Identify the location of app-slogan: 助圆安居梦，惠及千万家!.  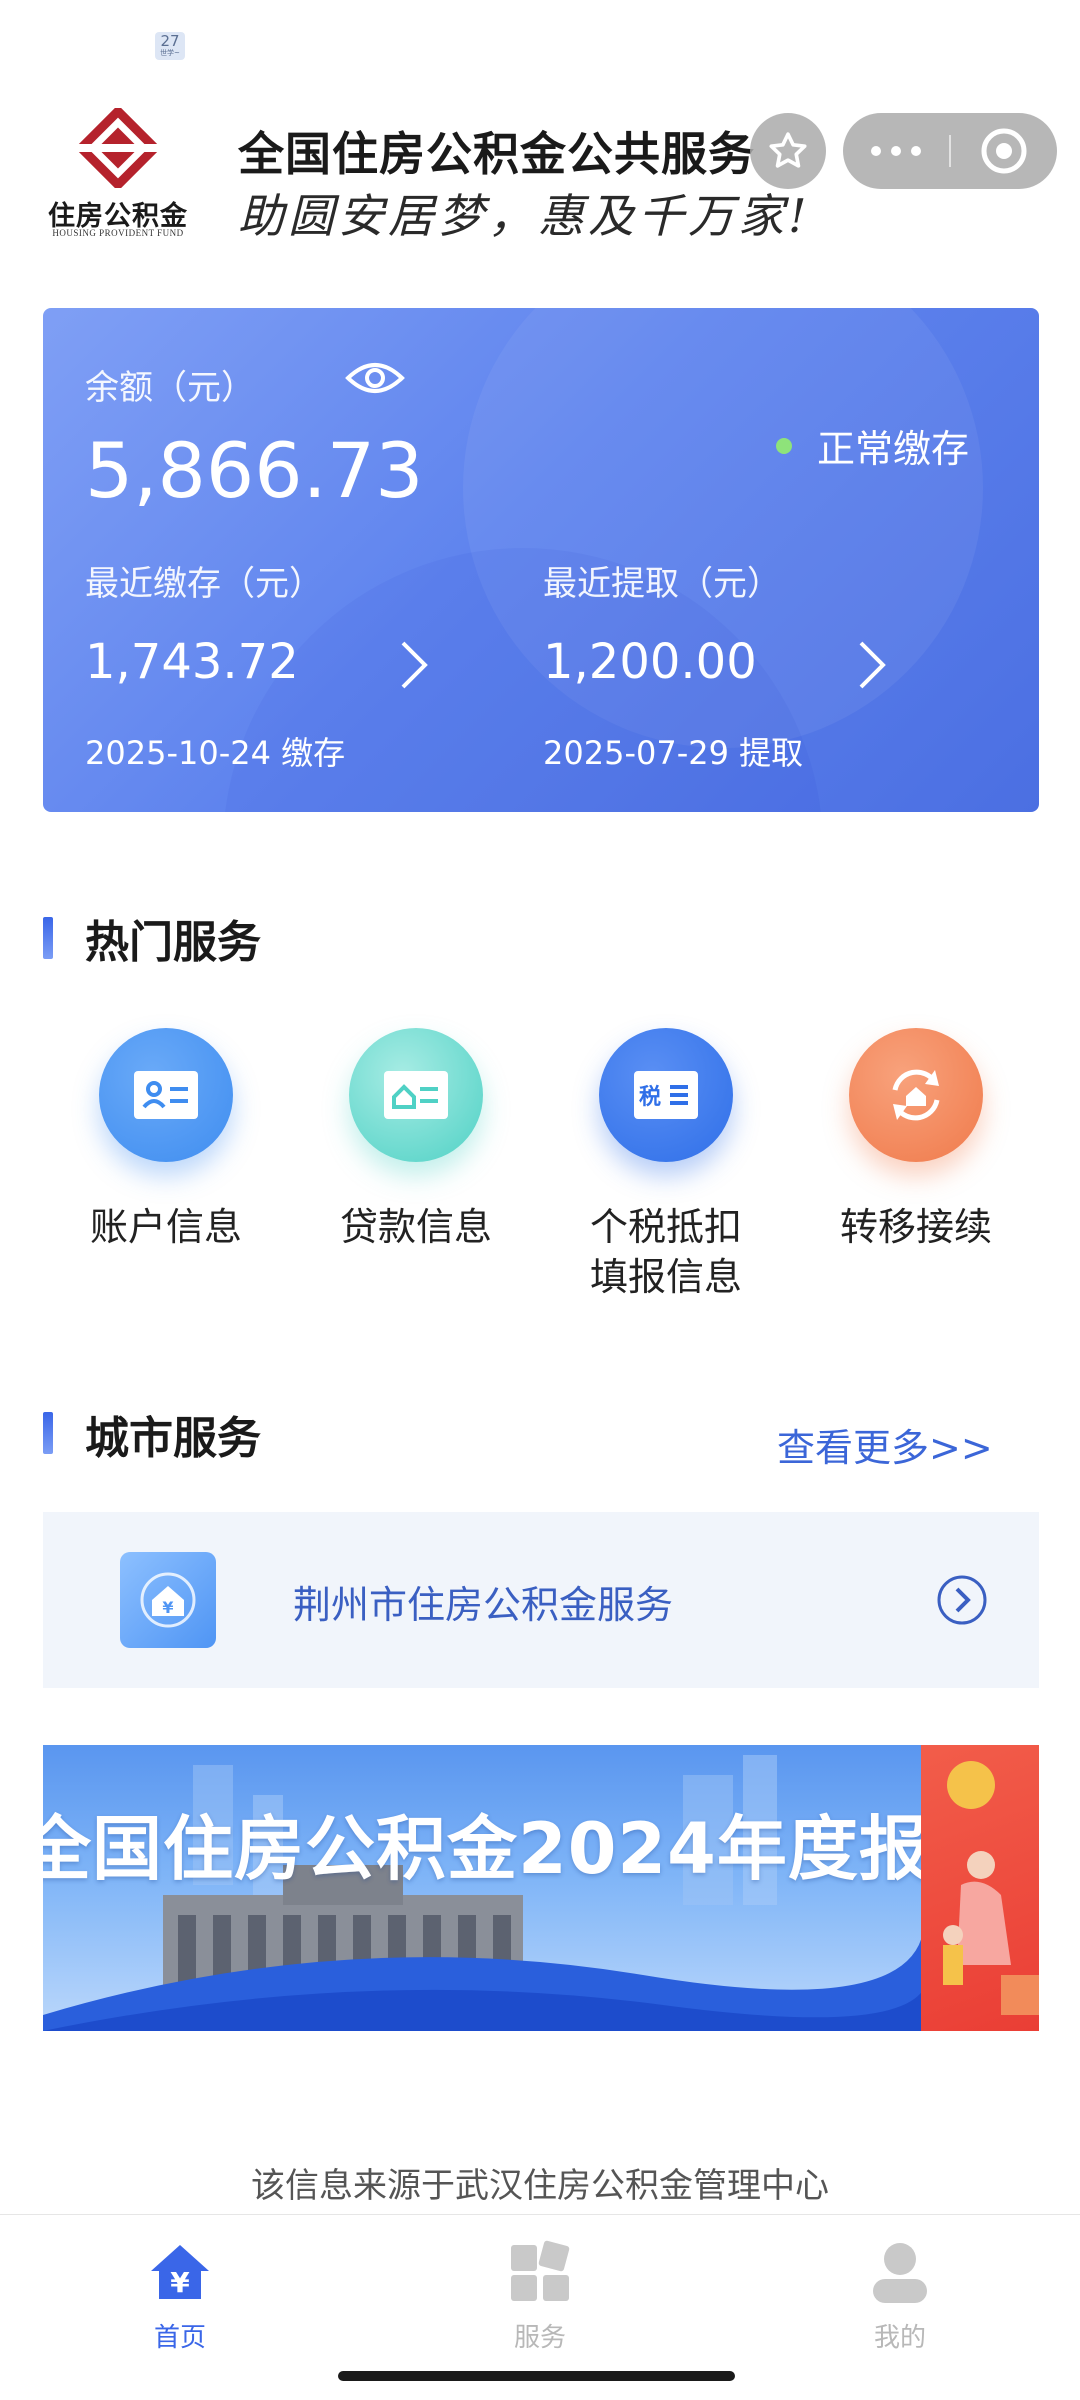
(524, 216).